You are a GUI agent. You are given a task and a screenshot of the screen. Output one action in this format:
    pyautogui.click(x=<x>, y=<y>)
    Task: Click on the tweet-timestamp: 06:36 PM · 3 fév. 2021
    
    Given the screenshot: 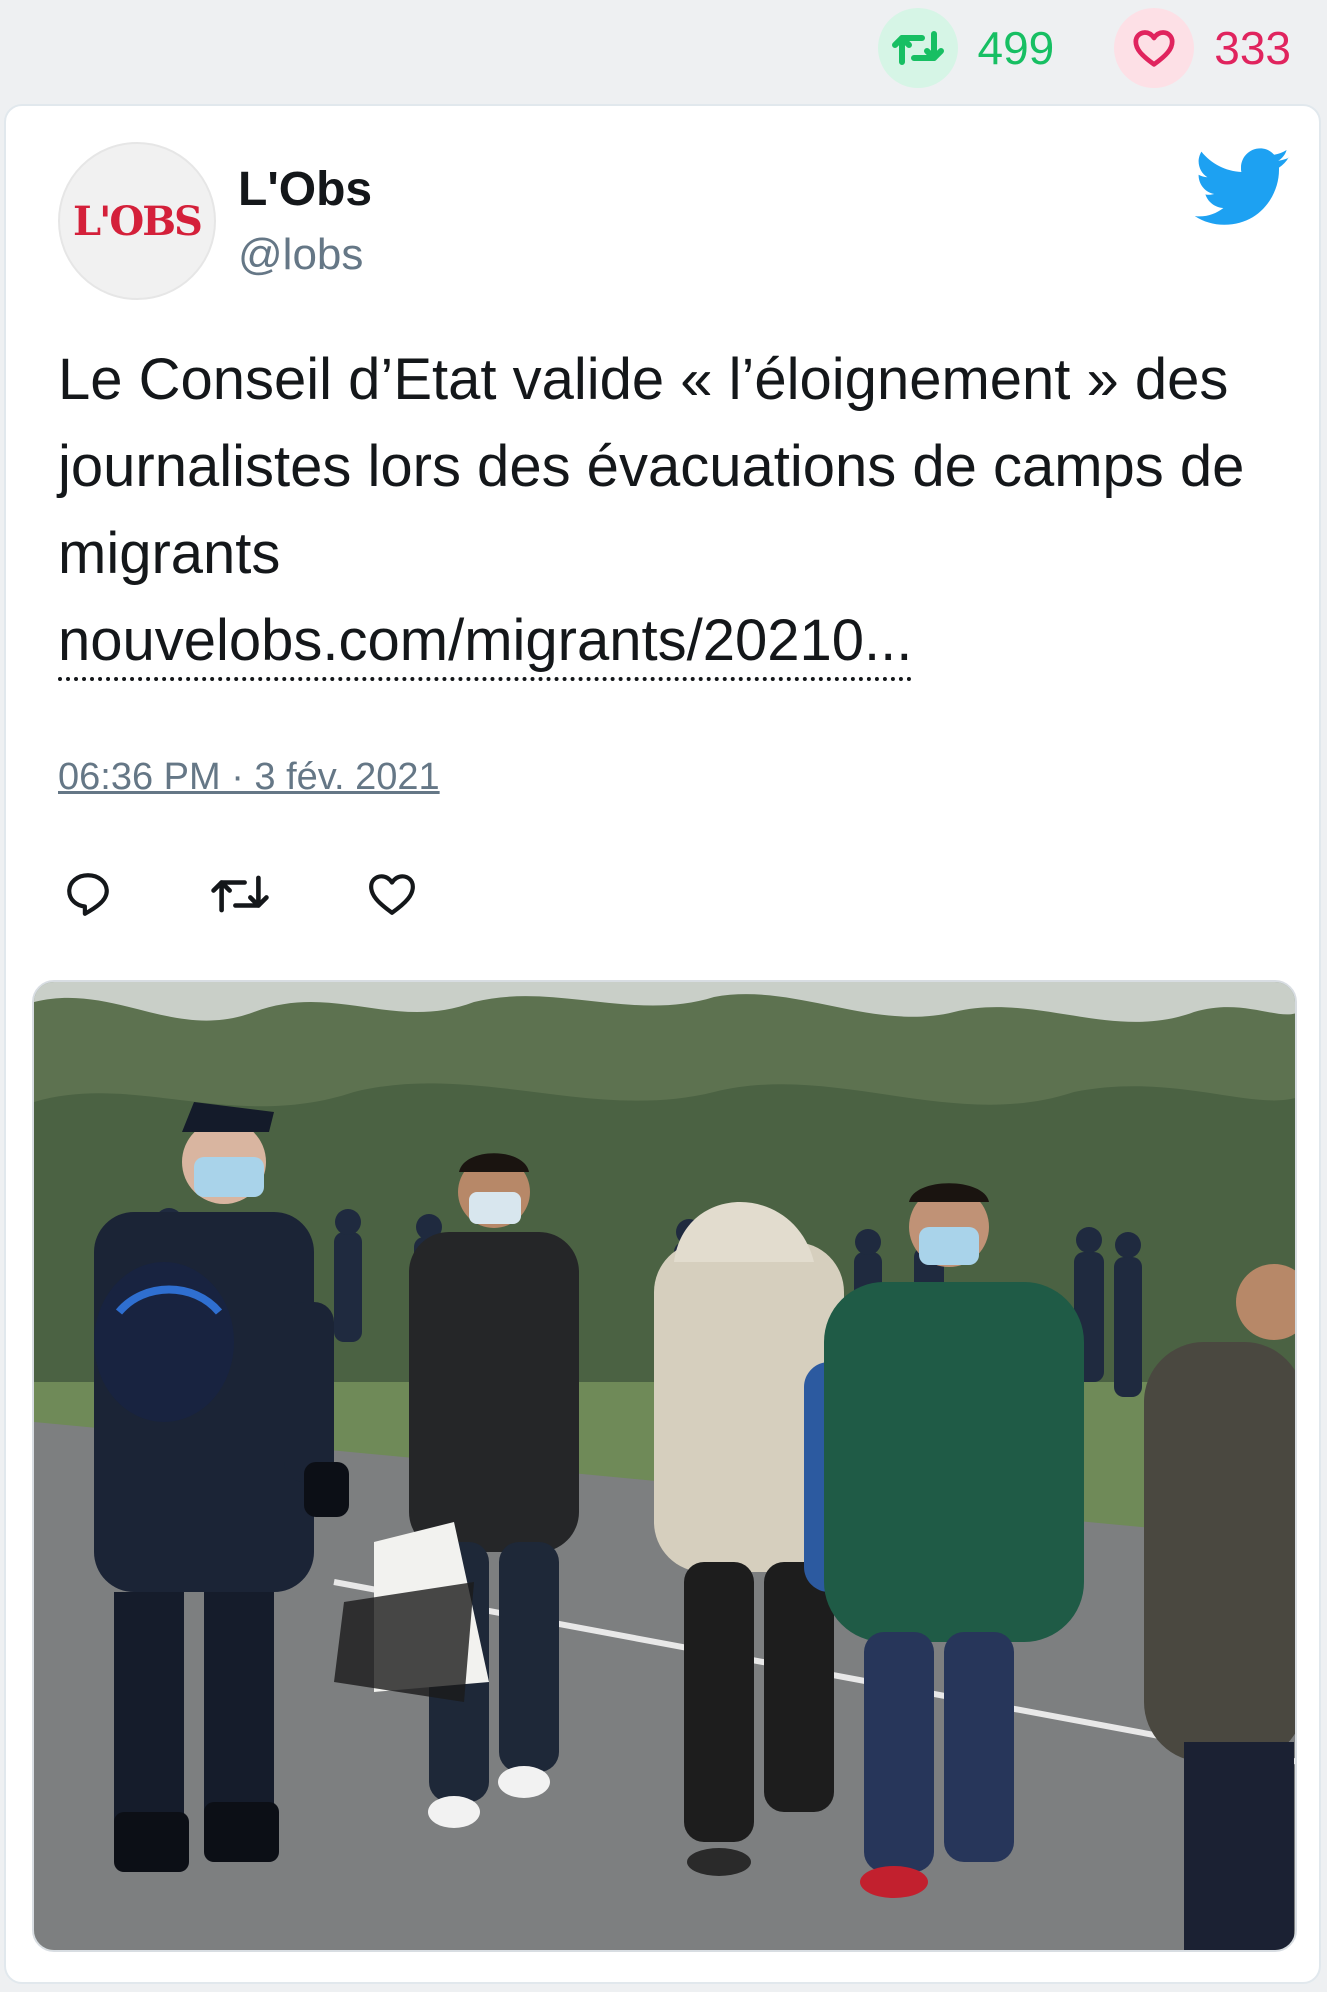 What is the action you would take?
    pyautogui.click(x=249, y=777)
    